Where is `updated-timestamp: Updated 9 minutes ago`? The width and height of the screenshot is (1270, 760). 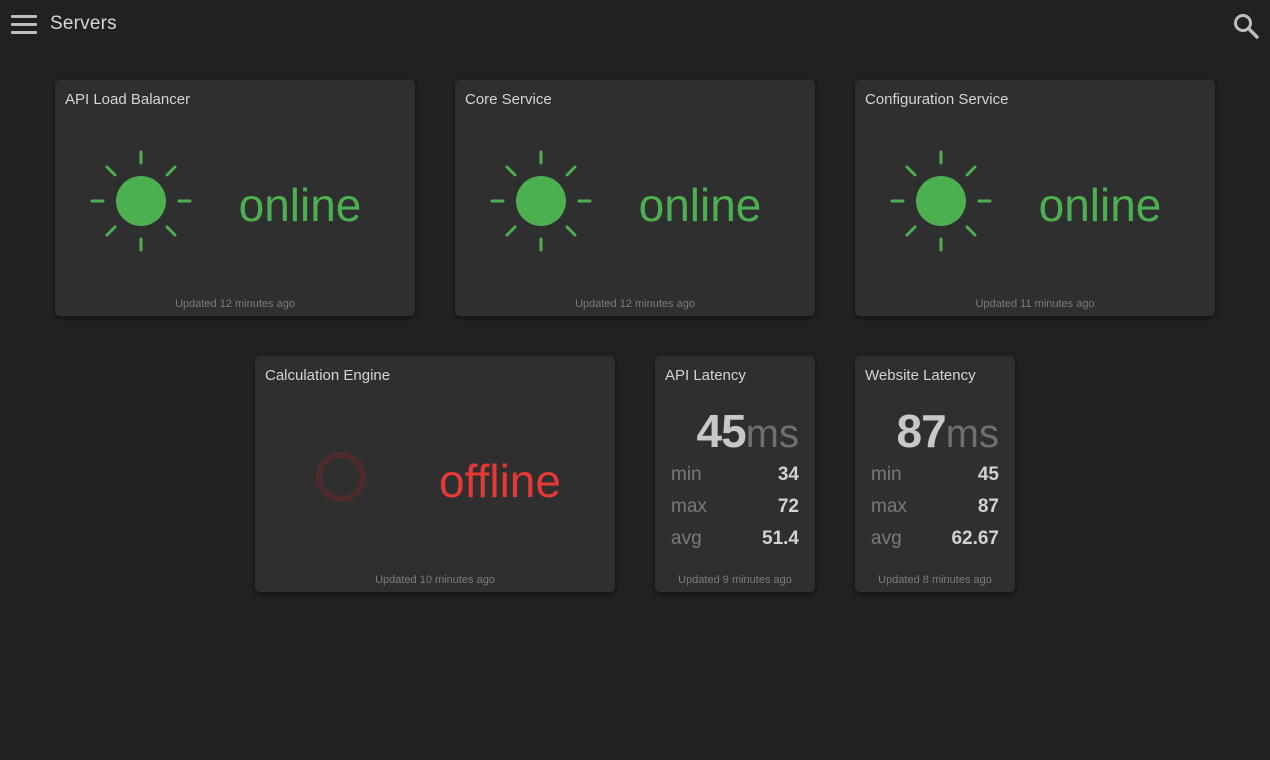 updated-timestamp: Updated 9 minutes ago is located at coordinates (735, 580).